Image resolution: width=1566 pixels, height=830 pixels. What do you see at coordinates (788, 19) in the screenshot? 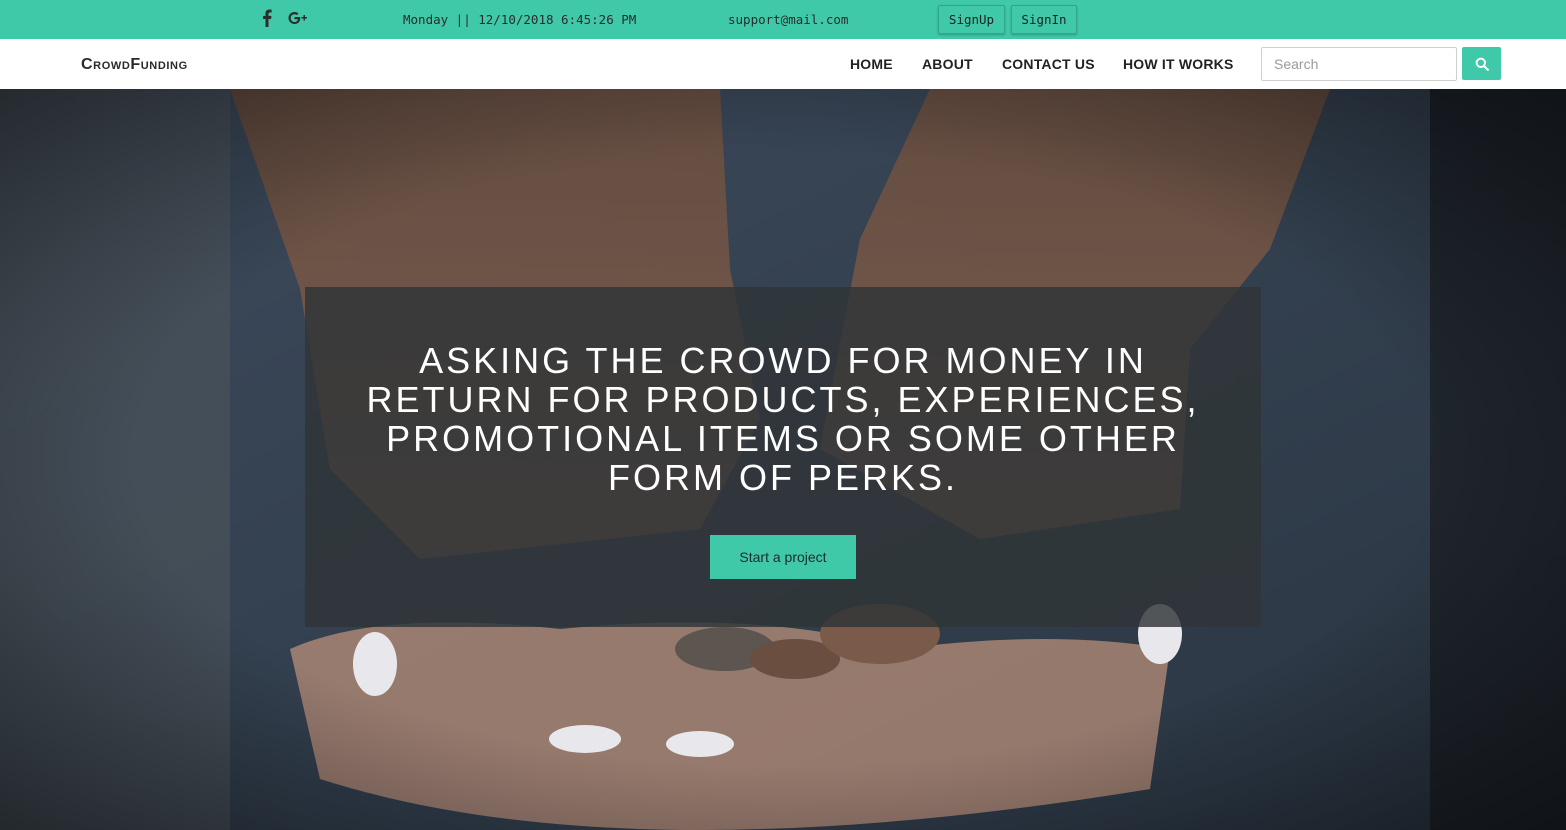
I see `support-email: support@mail.com` at bounding box center [788, 19].